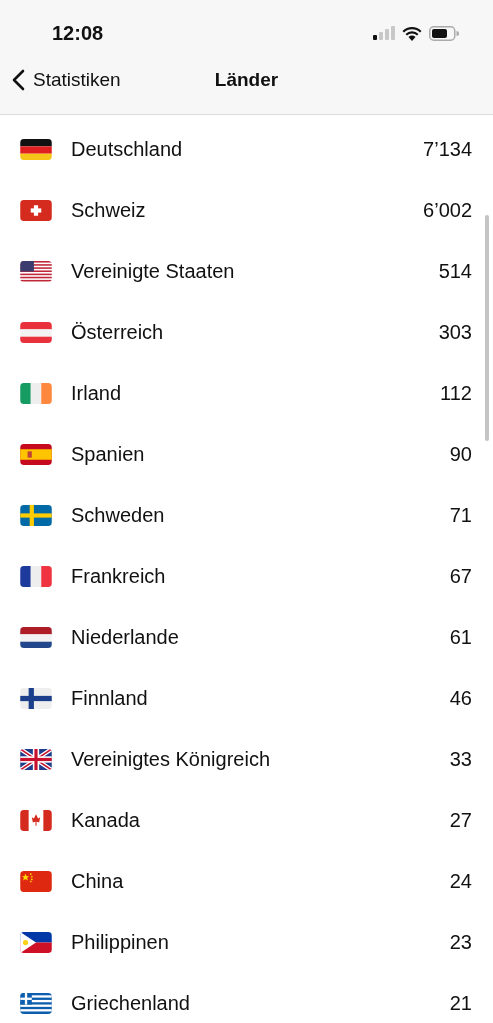 This screenshot has width=493, height=1023. I want to click on country-count: 90, so click(460, 454).